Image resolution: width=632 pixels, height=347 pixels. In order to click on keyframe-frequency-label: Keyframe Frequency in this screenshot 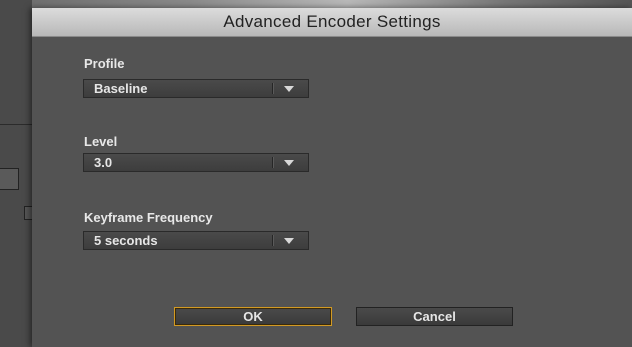, I will do `click(148, 217)`.